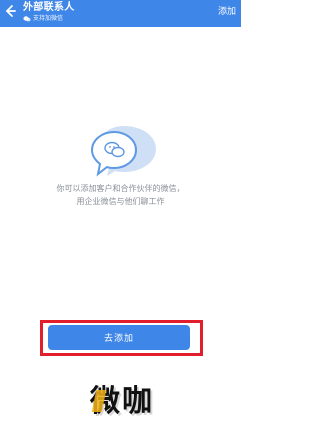 This screenshot has width=320, height=433. Describe the element at coordinates (27, 18) in the screenshot. I see `wechat-icon` at that location.